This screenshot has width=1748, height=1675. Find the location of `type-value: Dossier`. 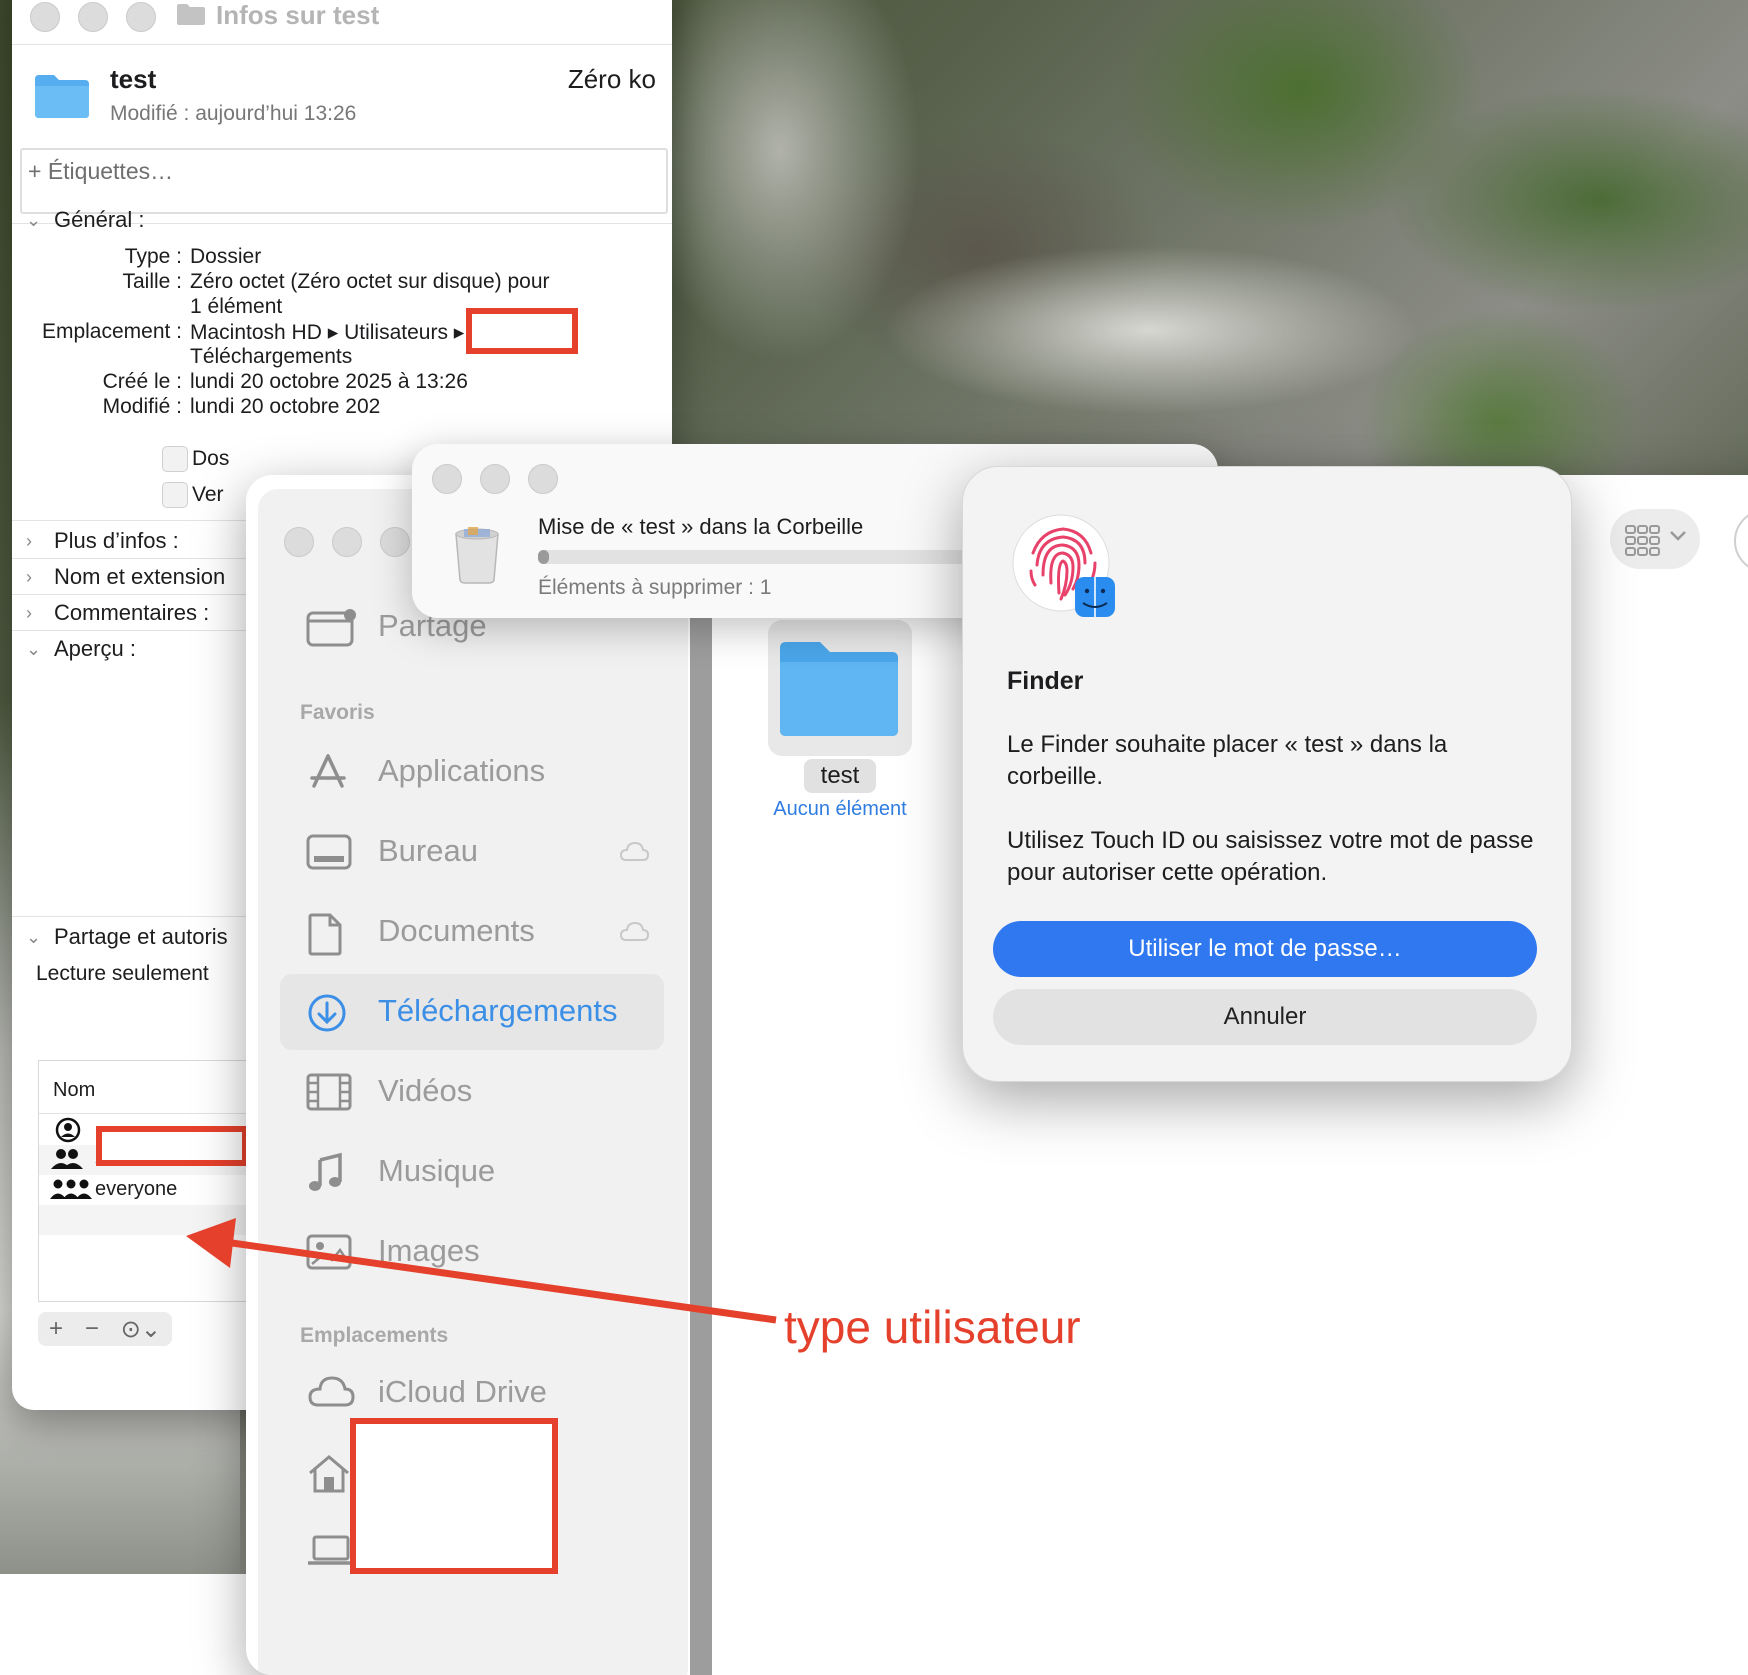

type-value: Dossier is located at coordinates (226, 256).